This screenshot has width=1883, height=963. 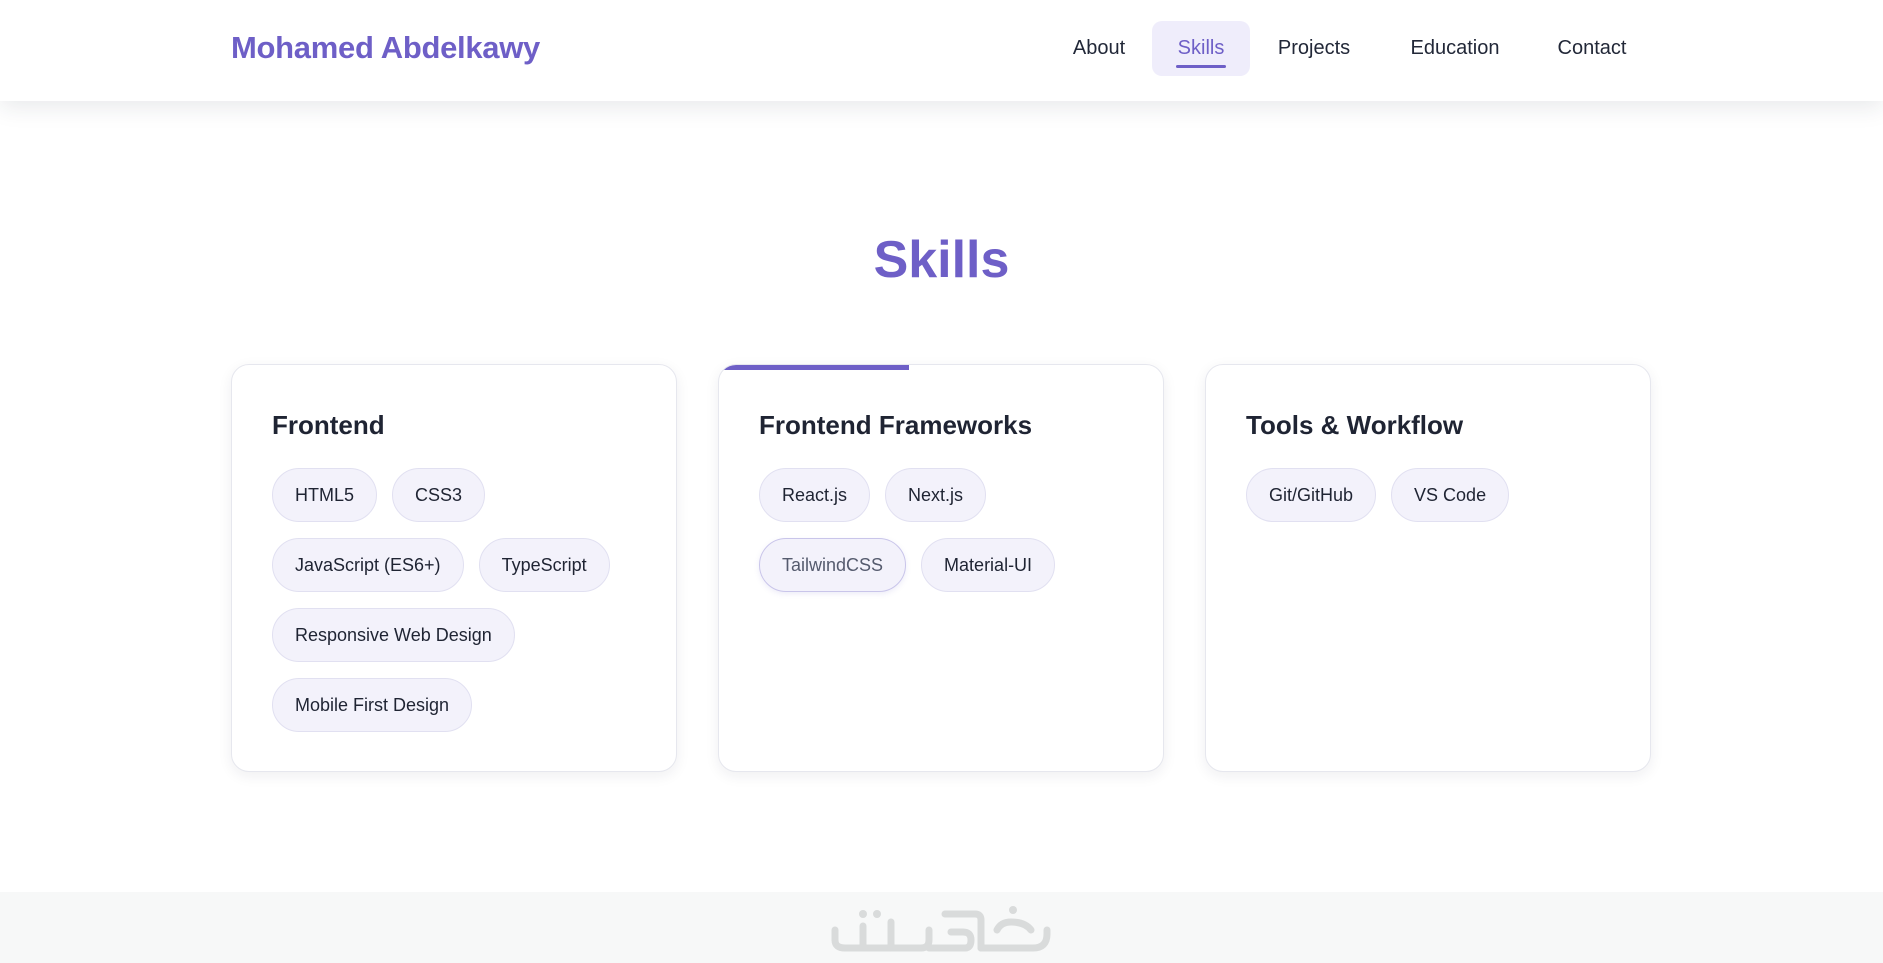 What do you see at coordinates (439, 495) in the screenshot?
I see `skill-tag: CSS3` at bounding box center [439, 495].